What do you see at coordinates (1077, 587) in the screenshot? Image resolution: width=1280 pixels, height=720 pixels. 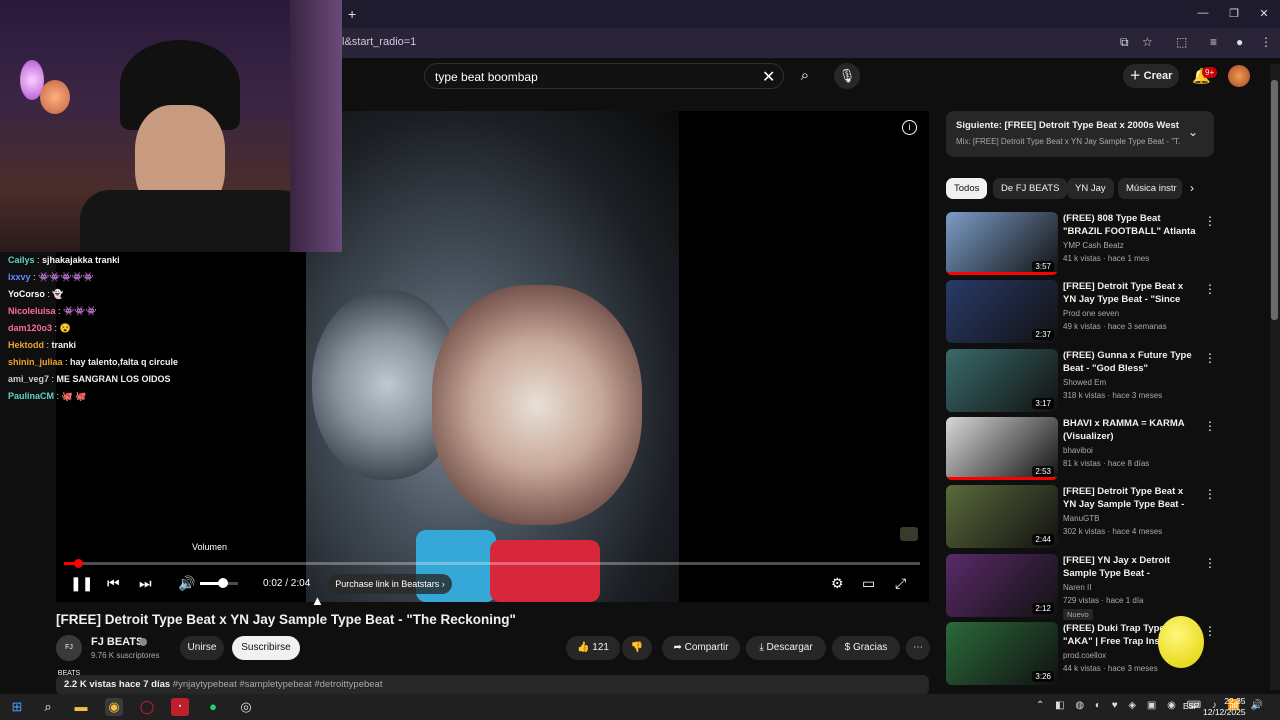 I see `recommendation-channel: Naren II` at bounding box center [1077, 587].